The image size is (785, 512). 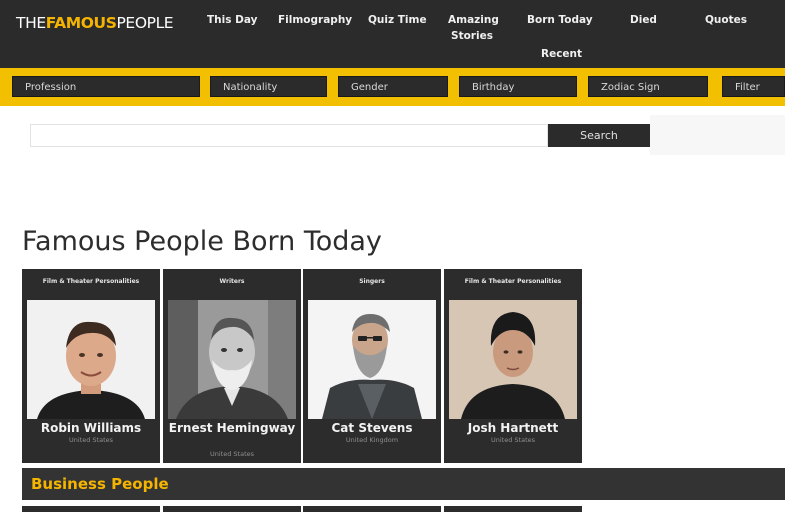 What do you see at coordinates (106, 86) in the screenshot?
I see `profession-filter: Profession` at bounding box center [106, 86].